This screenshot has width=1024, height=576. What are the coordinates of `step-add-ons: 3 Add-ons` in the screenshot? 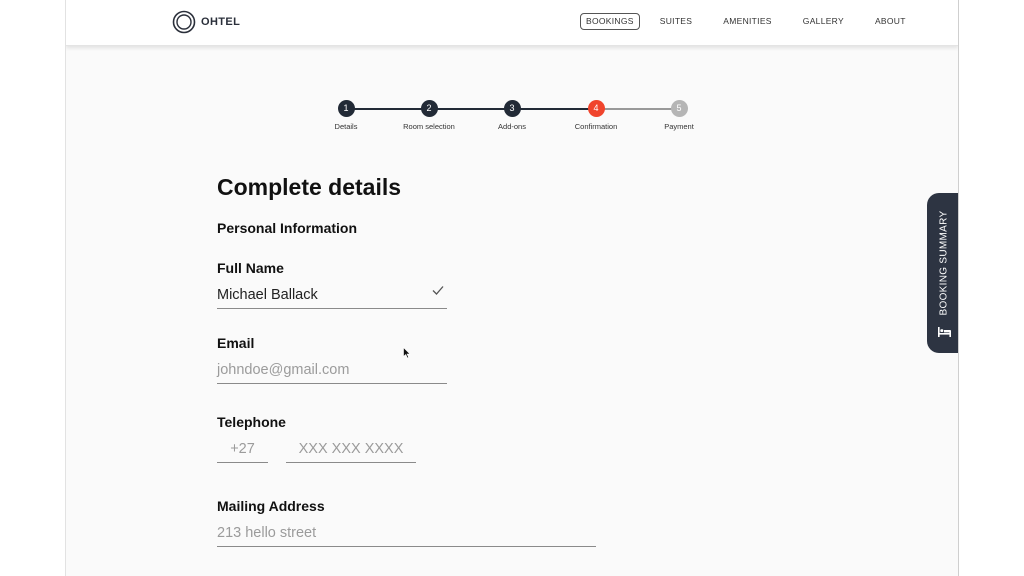 It's located at (512, 115).